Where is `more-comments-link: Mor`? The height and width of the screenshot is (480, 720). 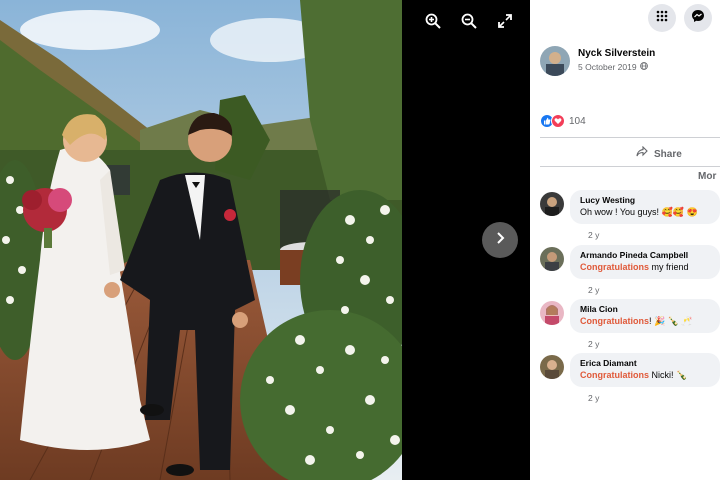
more-comments-link: Mor is located at coordinates (707, 176).